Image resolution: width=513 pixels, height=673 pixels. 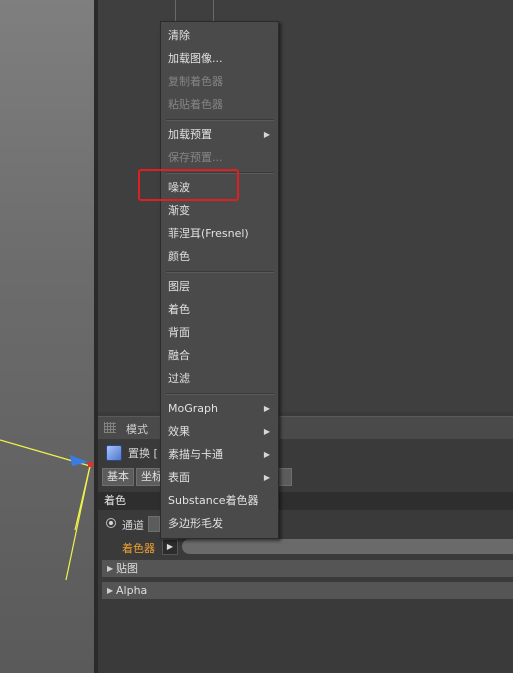 I want to click on shader-row: 着色器 ▶, so click(x=305, y=546).